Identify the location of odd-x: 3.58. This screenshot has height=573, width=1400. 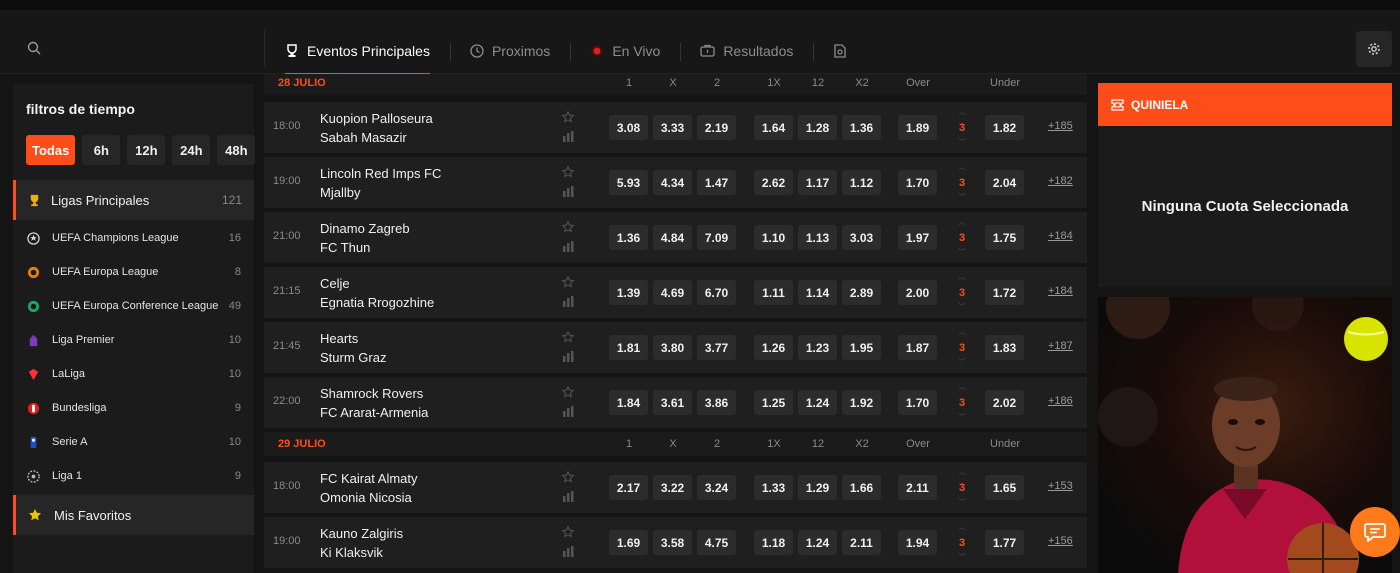
(672, 542).